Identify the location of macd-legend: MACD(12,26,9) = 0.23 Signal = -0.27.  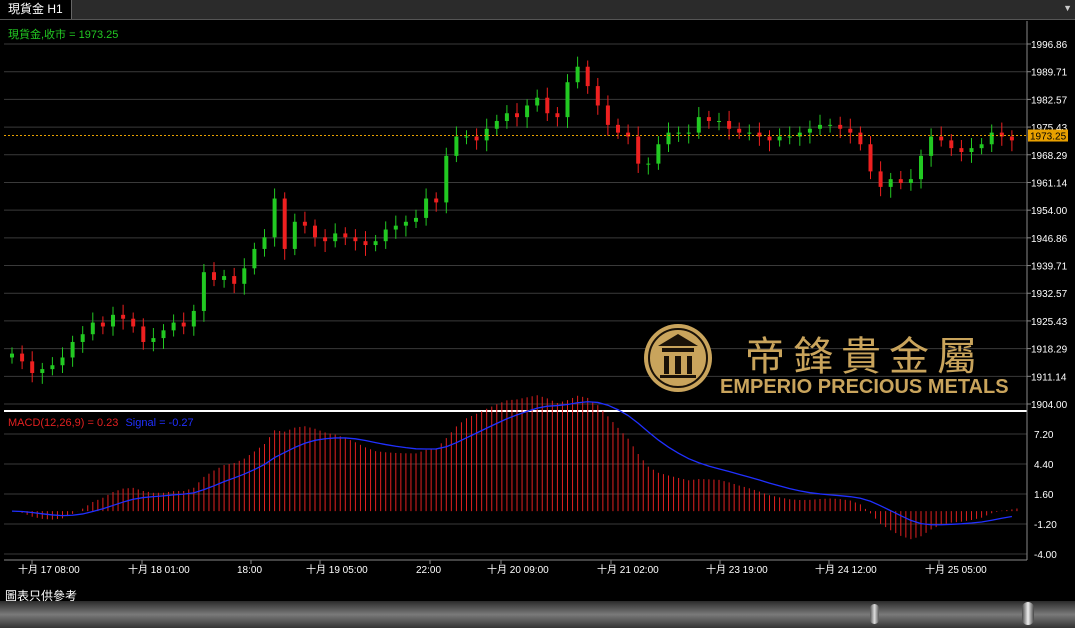
(101, 423).